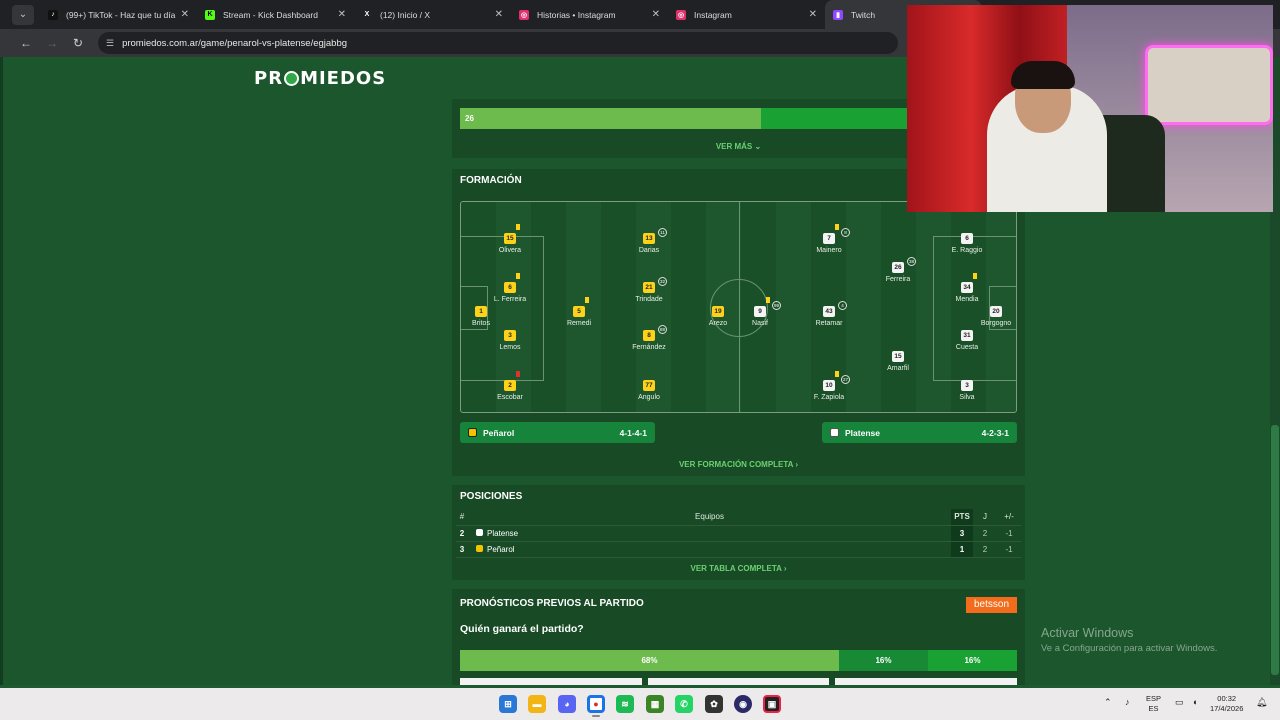 Image resolution: width=1280 pixels, height=720 pixels. What do you see at coordinates (991, 313) in the screenshot?
I see `player-away: 20 Borgogno` at bounding box center [991, 313].